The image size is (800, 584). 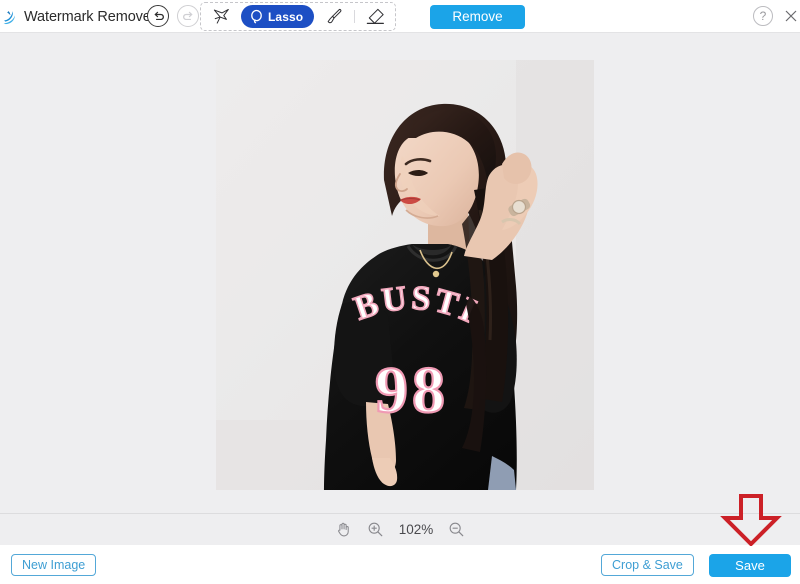 I want to click on zoom-in-icon, so click(x=375, y=529).